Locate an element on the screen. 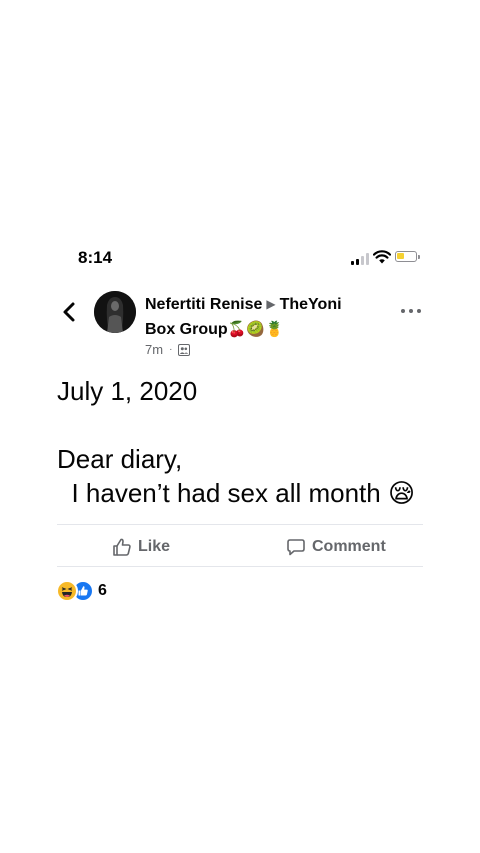 The width and height of the screenshot is (480, 853). post-meta: 7m · is located at coordinates (168, 349).